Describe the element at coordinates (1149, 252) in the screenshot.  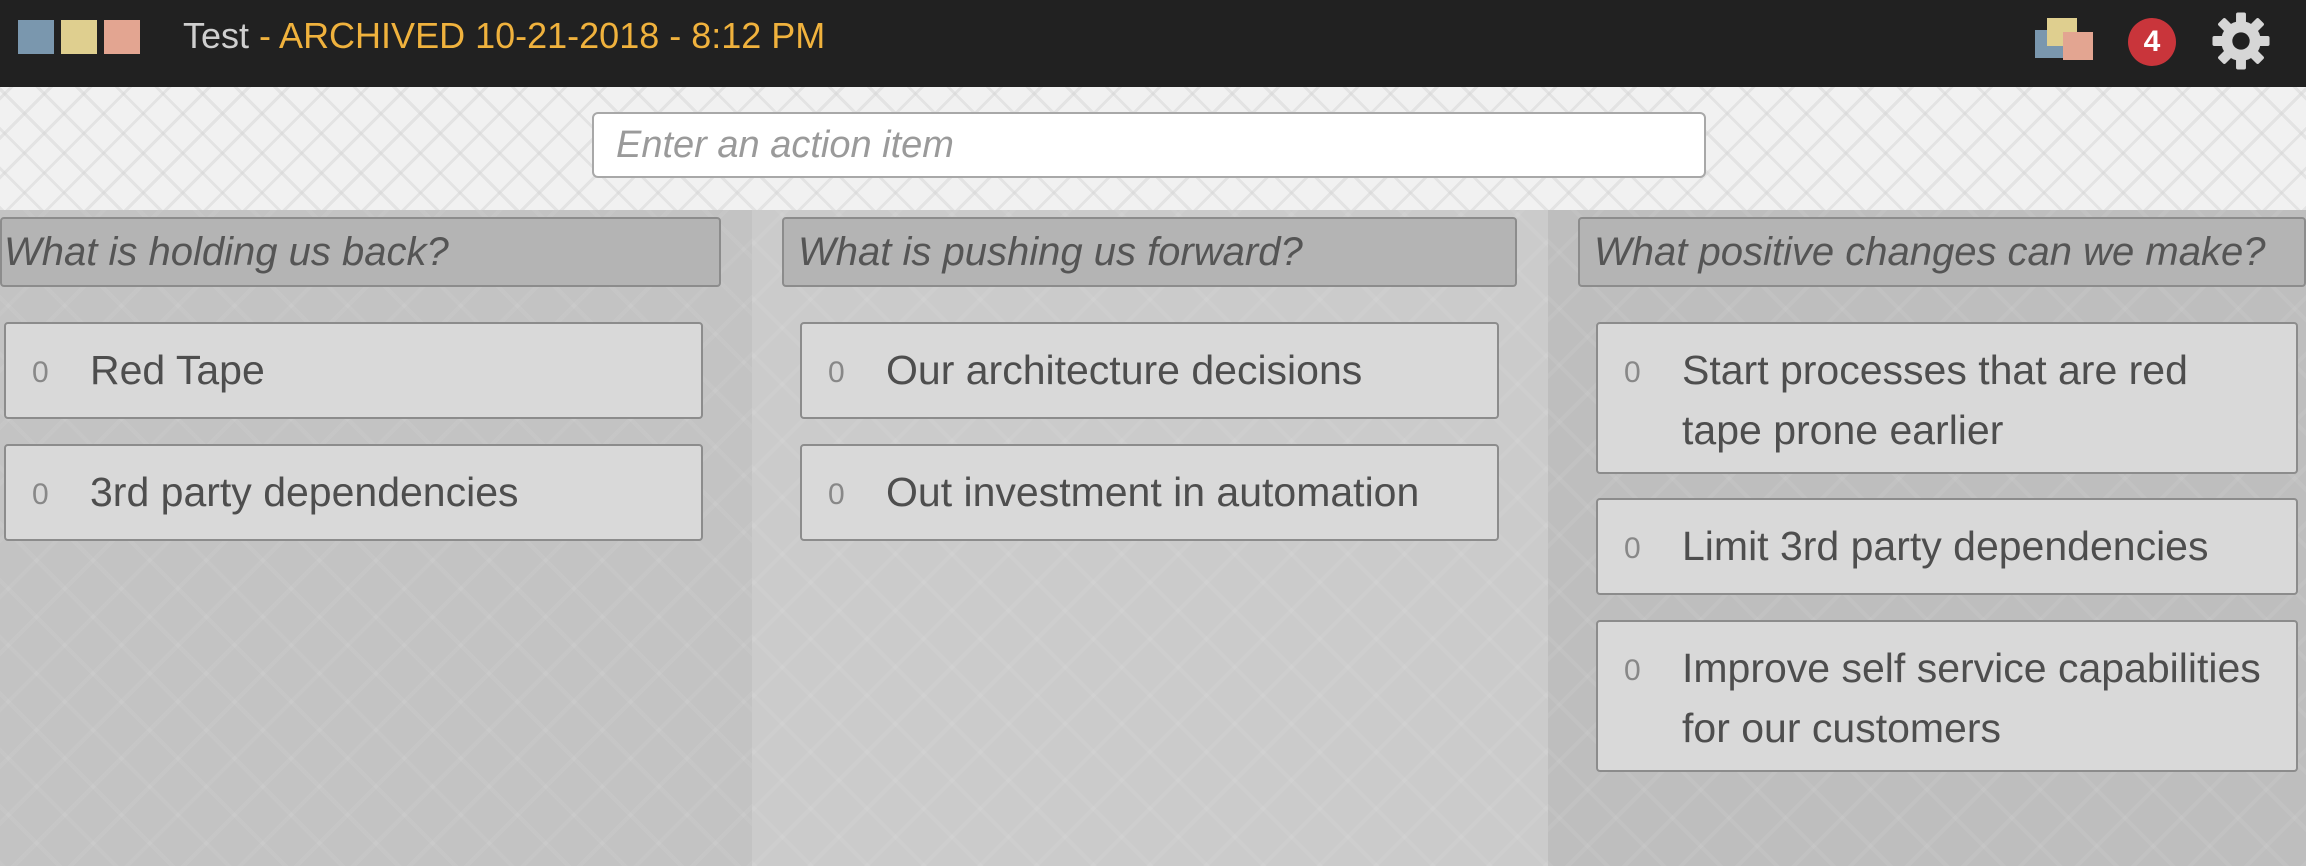
I see `column-title-input: What is pushing us forward?` at that location.